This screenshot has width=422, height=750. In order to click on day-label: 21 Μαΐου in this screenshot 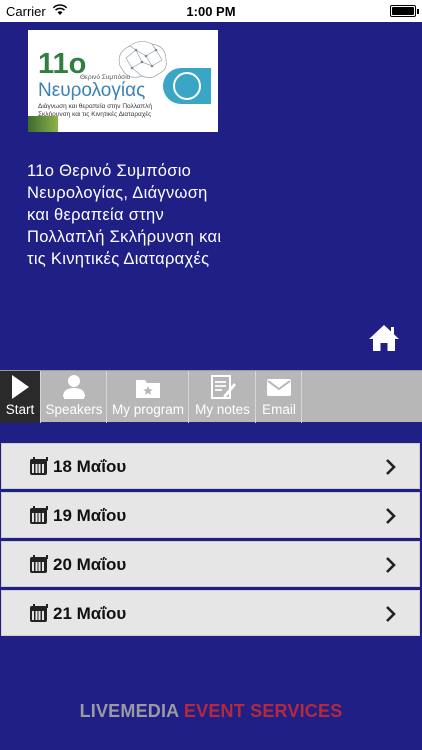, I will do `click(90, 613)`.